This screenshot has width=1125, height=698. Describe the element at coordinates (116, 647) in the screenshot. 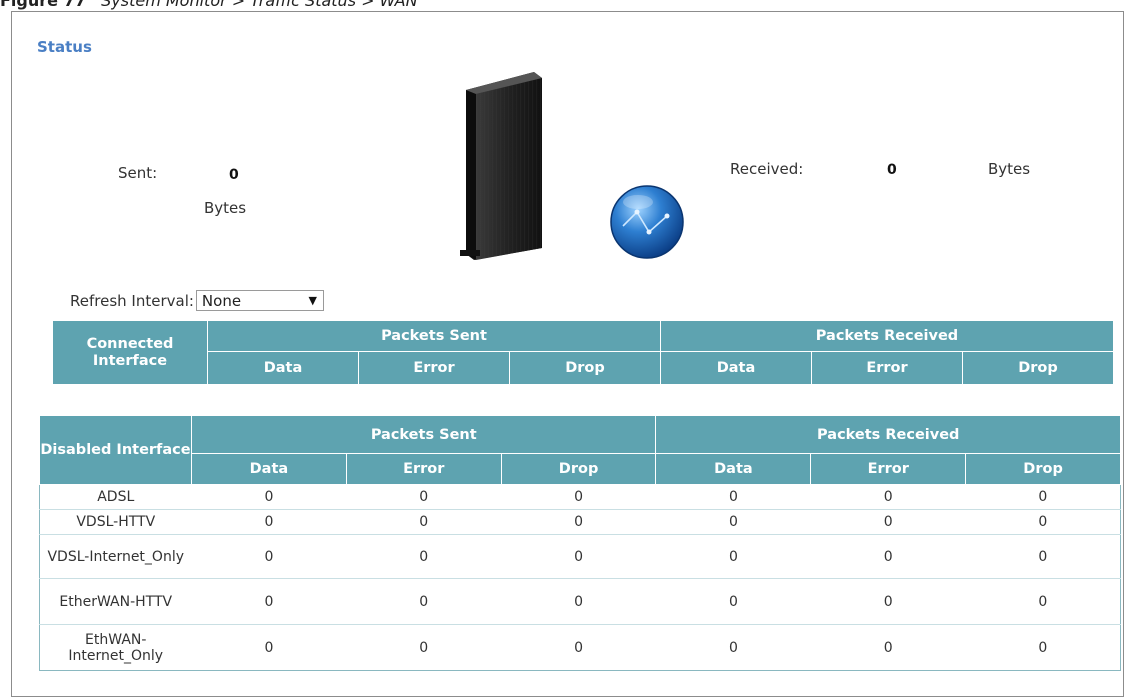

I see `interface-name: EthWAN-Internet_Only` at that location.